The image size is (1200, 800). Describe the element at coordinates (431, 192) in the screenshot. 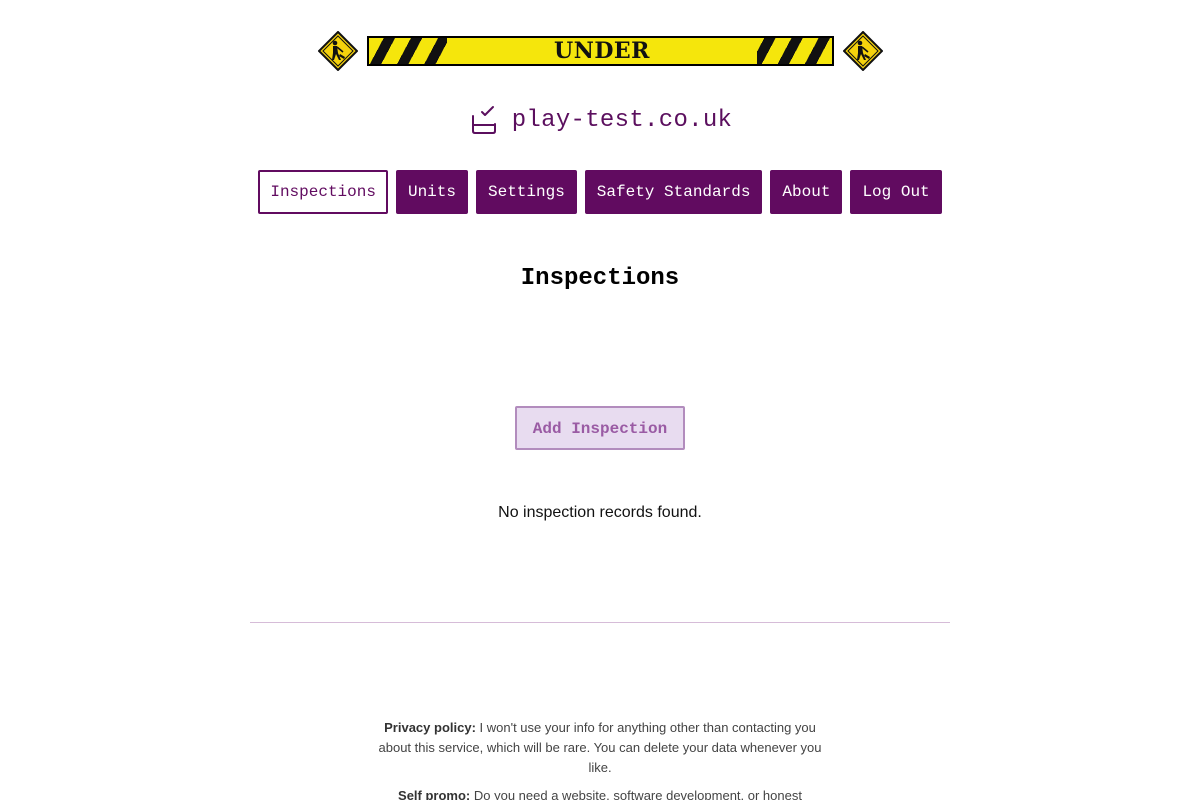

I see `nav-units-button: Units` at that location.